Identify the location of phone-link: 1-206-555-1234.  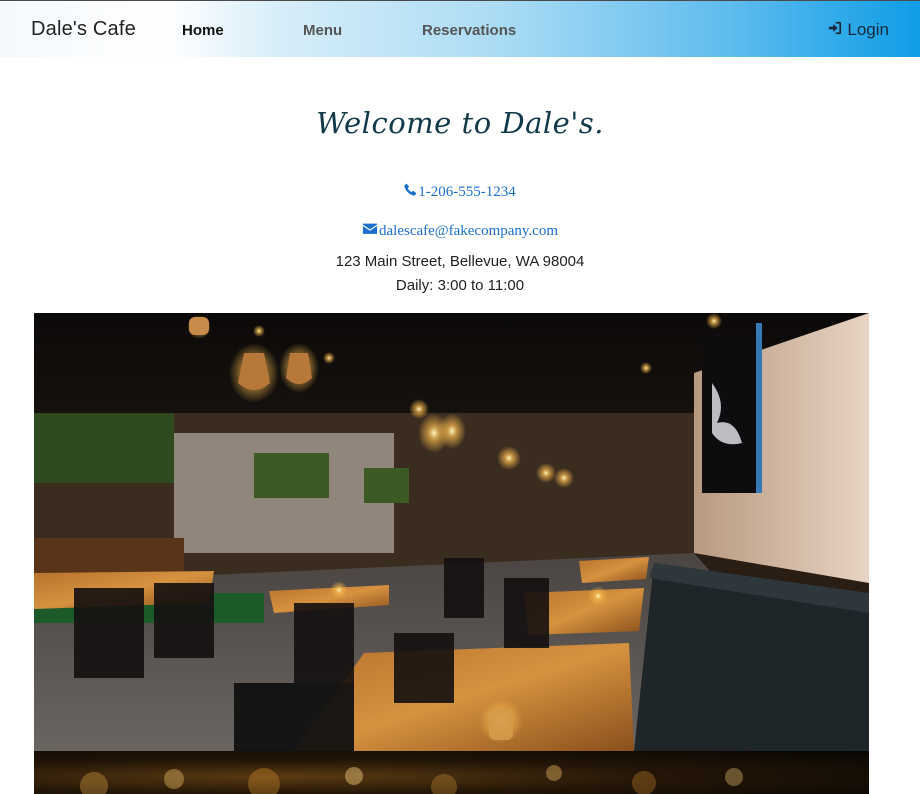
(460, 192).